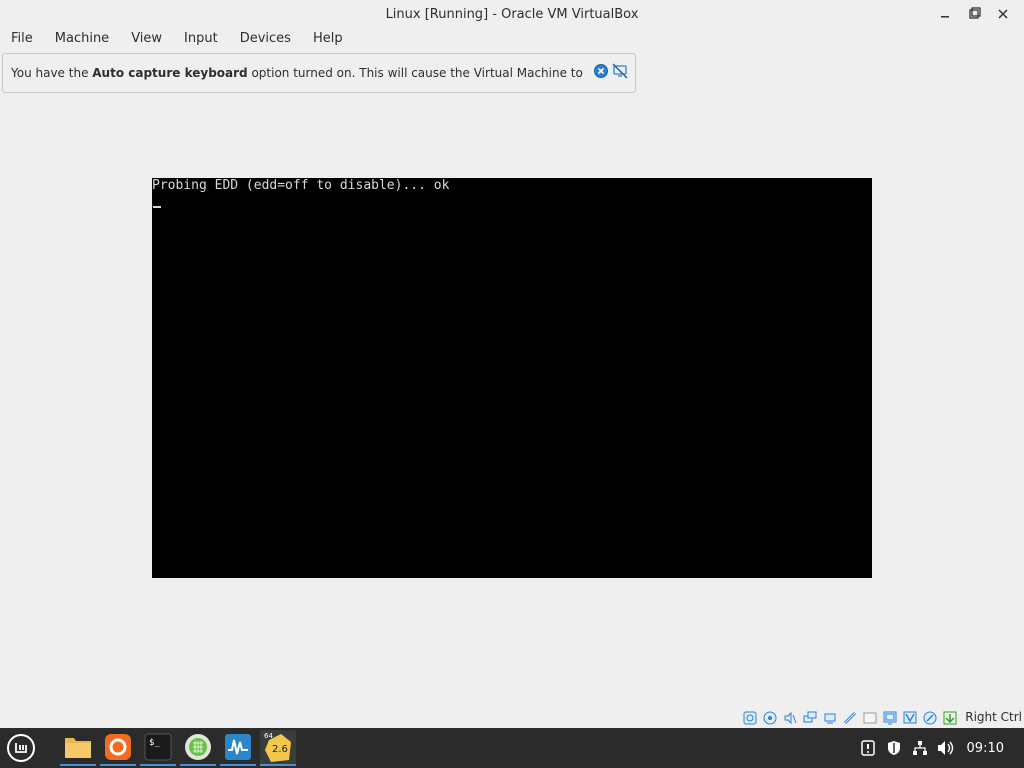  I want to click on usb-icon, so click(830, 717).